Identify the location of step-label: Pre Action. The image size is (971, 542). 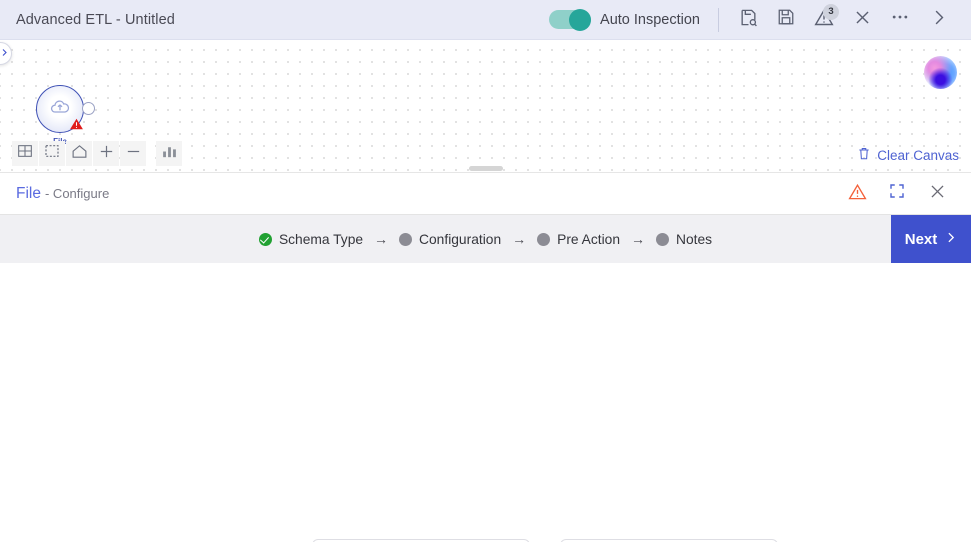
(589, 239).